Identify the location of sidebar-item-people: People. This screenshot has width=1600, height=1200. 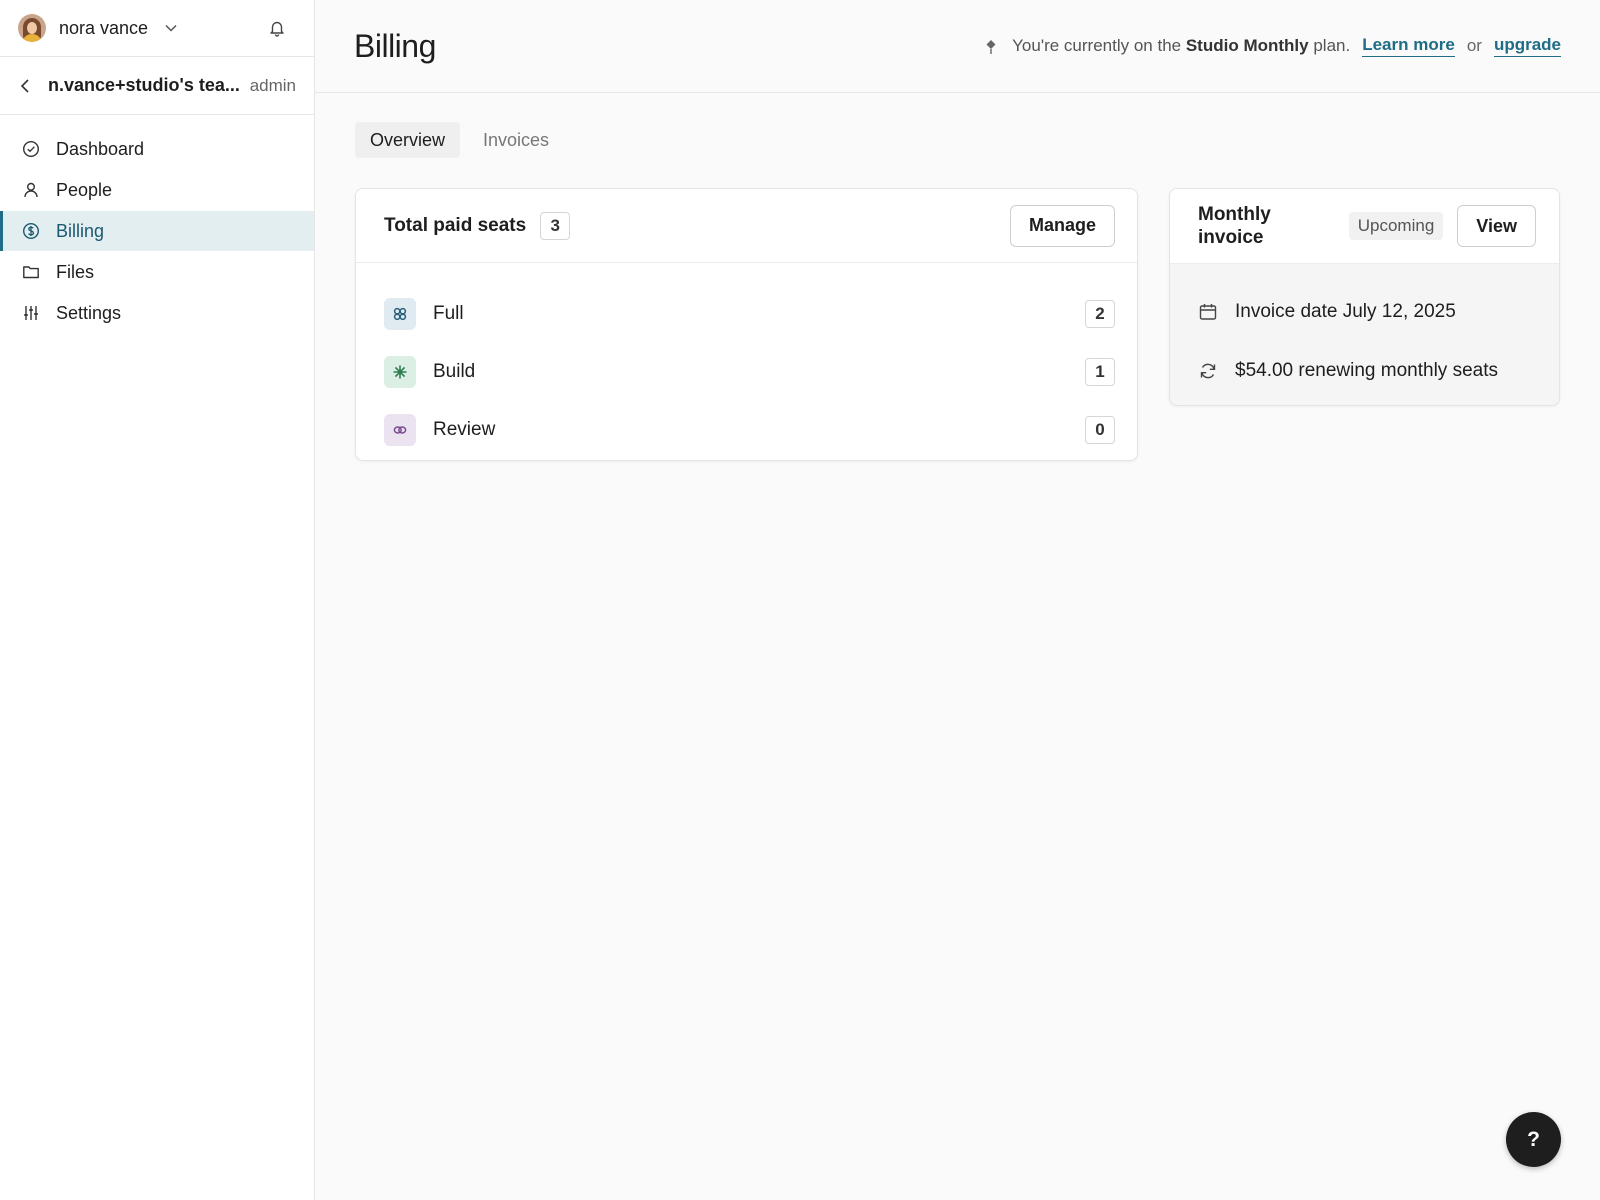
(157, 190).